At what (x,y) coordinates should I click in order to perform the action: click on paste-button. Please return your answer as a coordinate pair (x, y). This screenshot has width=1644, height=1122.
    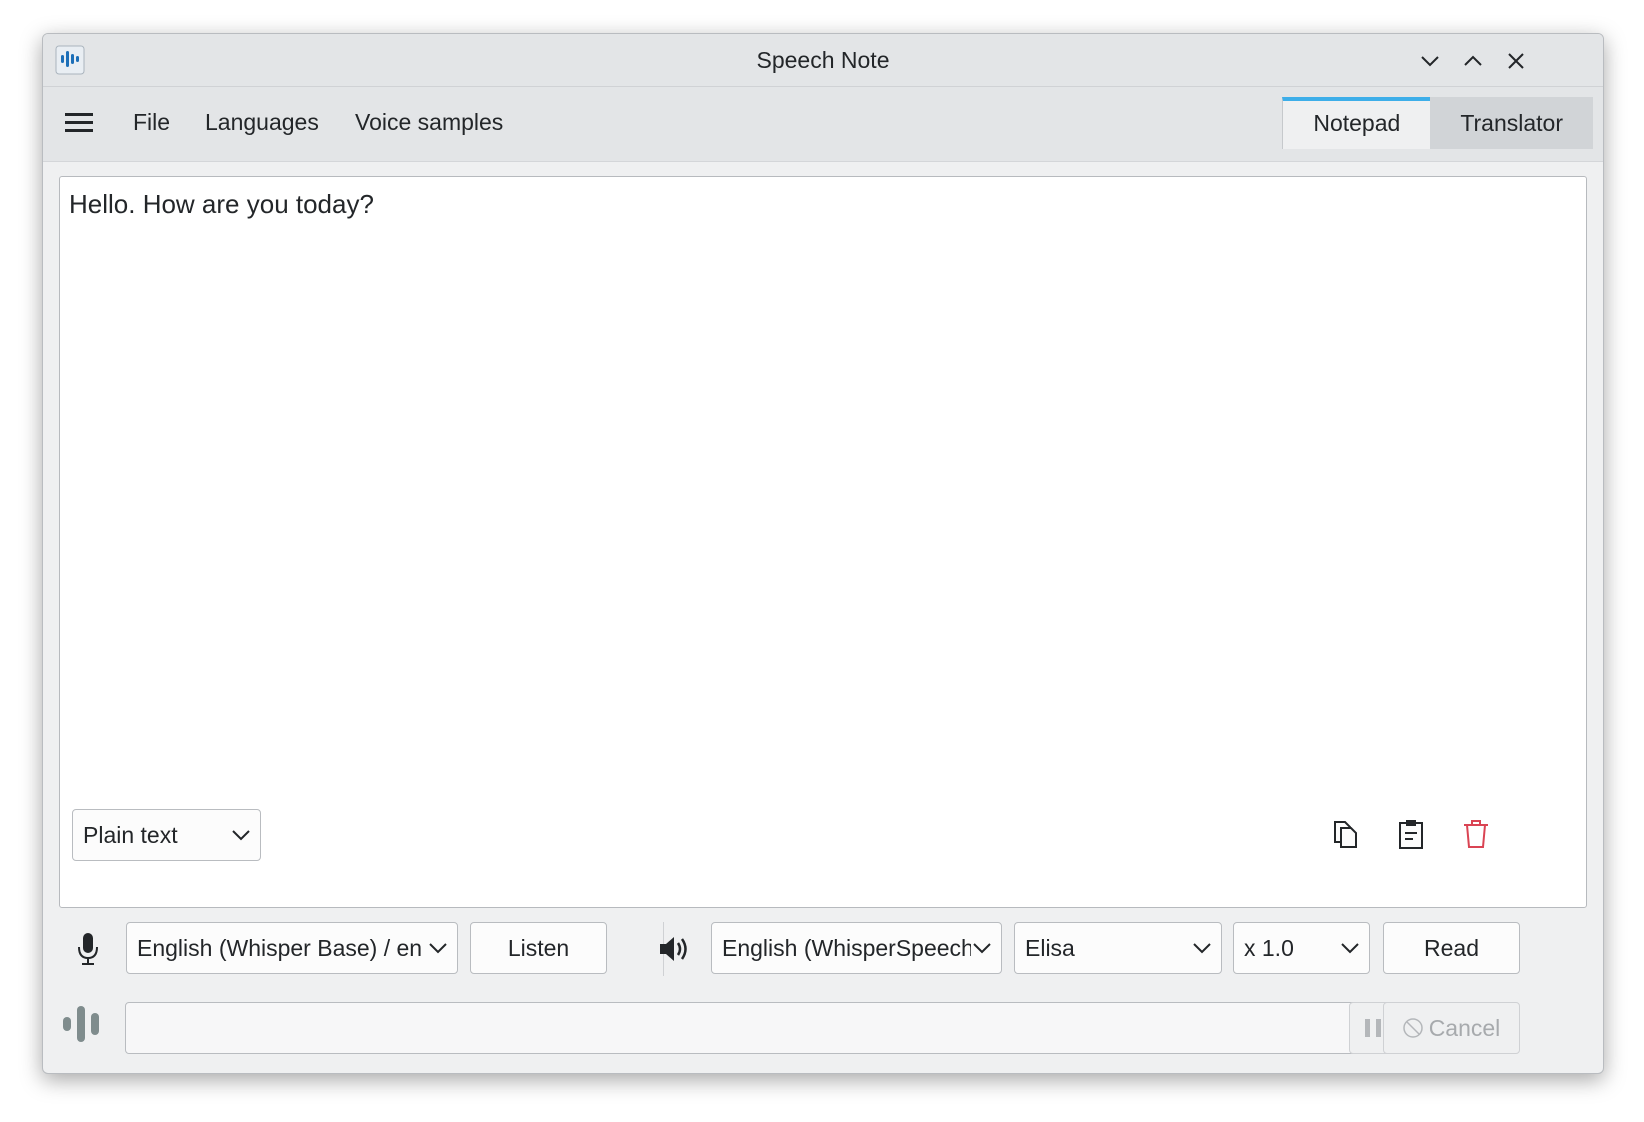
    Looking at the image, I should click on (1411, 834).